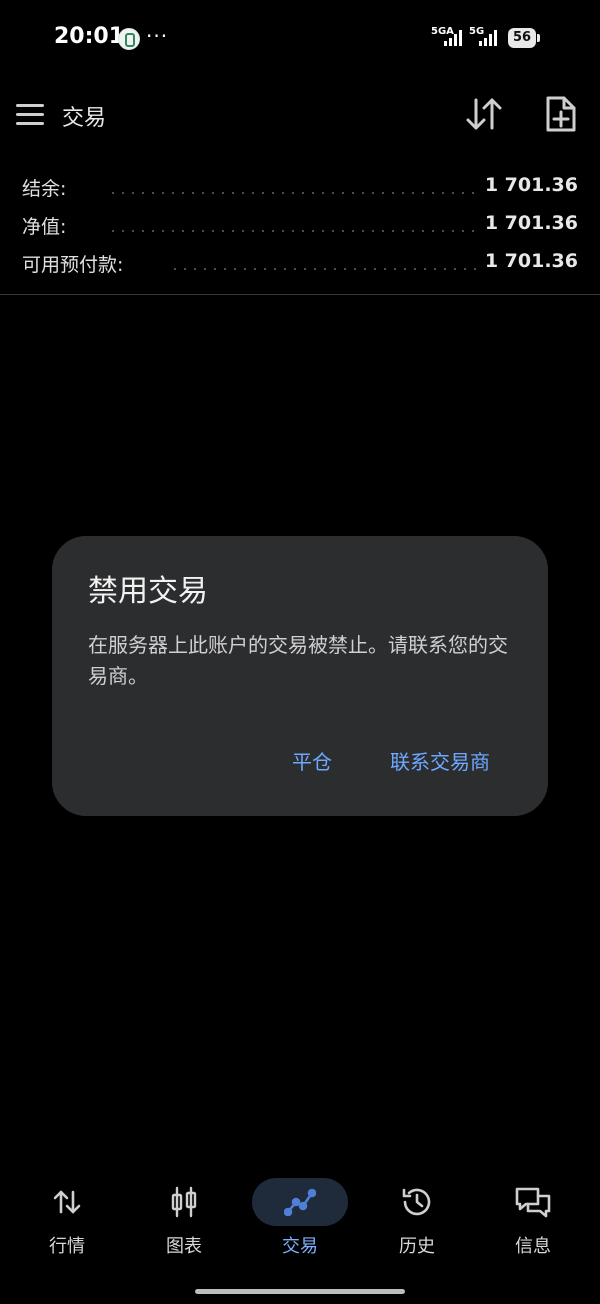 The image size is (600, 1304). I want to click on summary-row-free-margin: 可用预付款: 1 701.36, so click(300, 263).